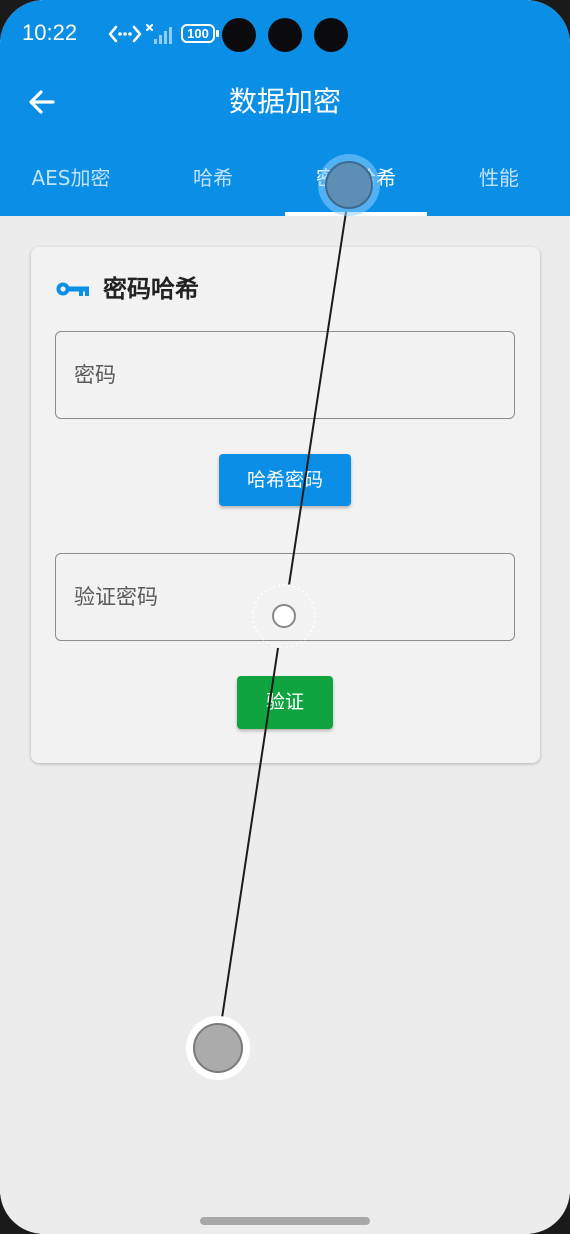 Image resolution: width=570 pixels, height=1234 pixels. I want to click on no-signal-icon, so click(159, 34).